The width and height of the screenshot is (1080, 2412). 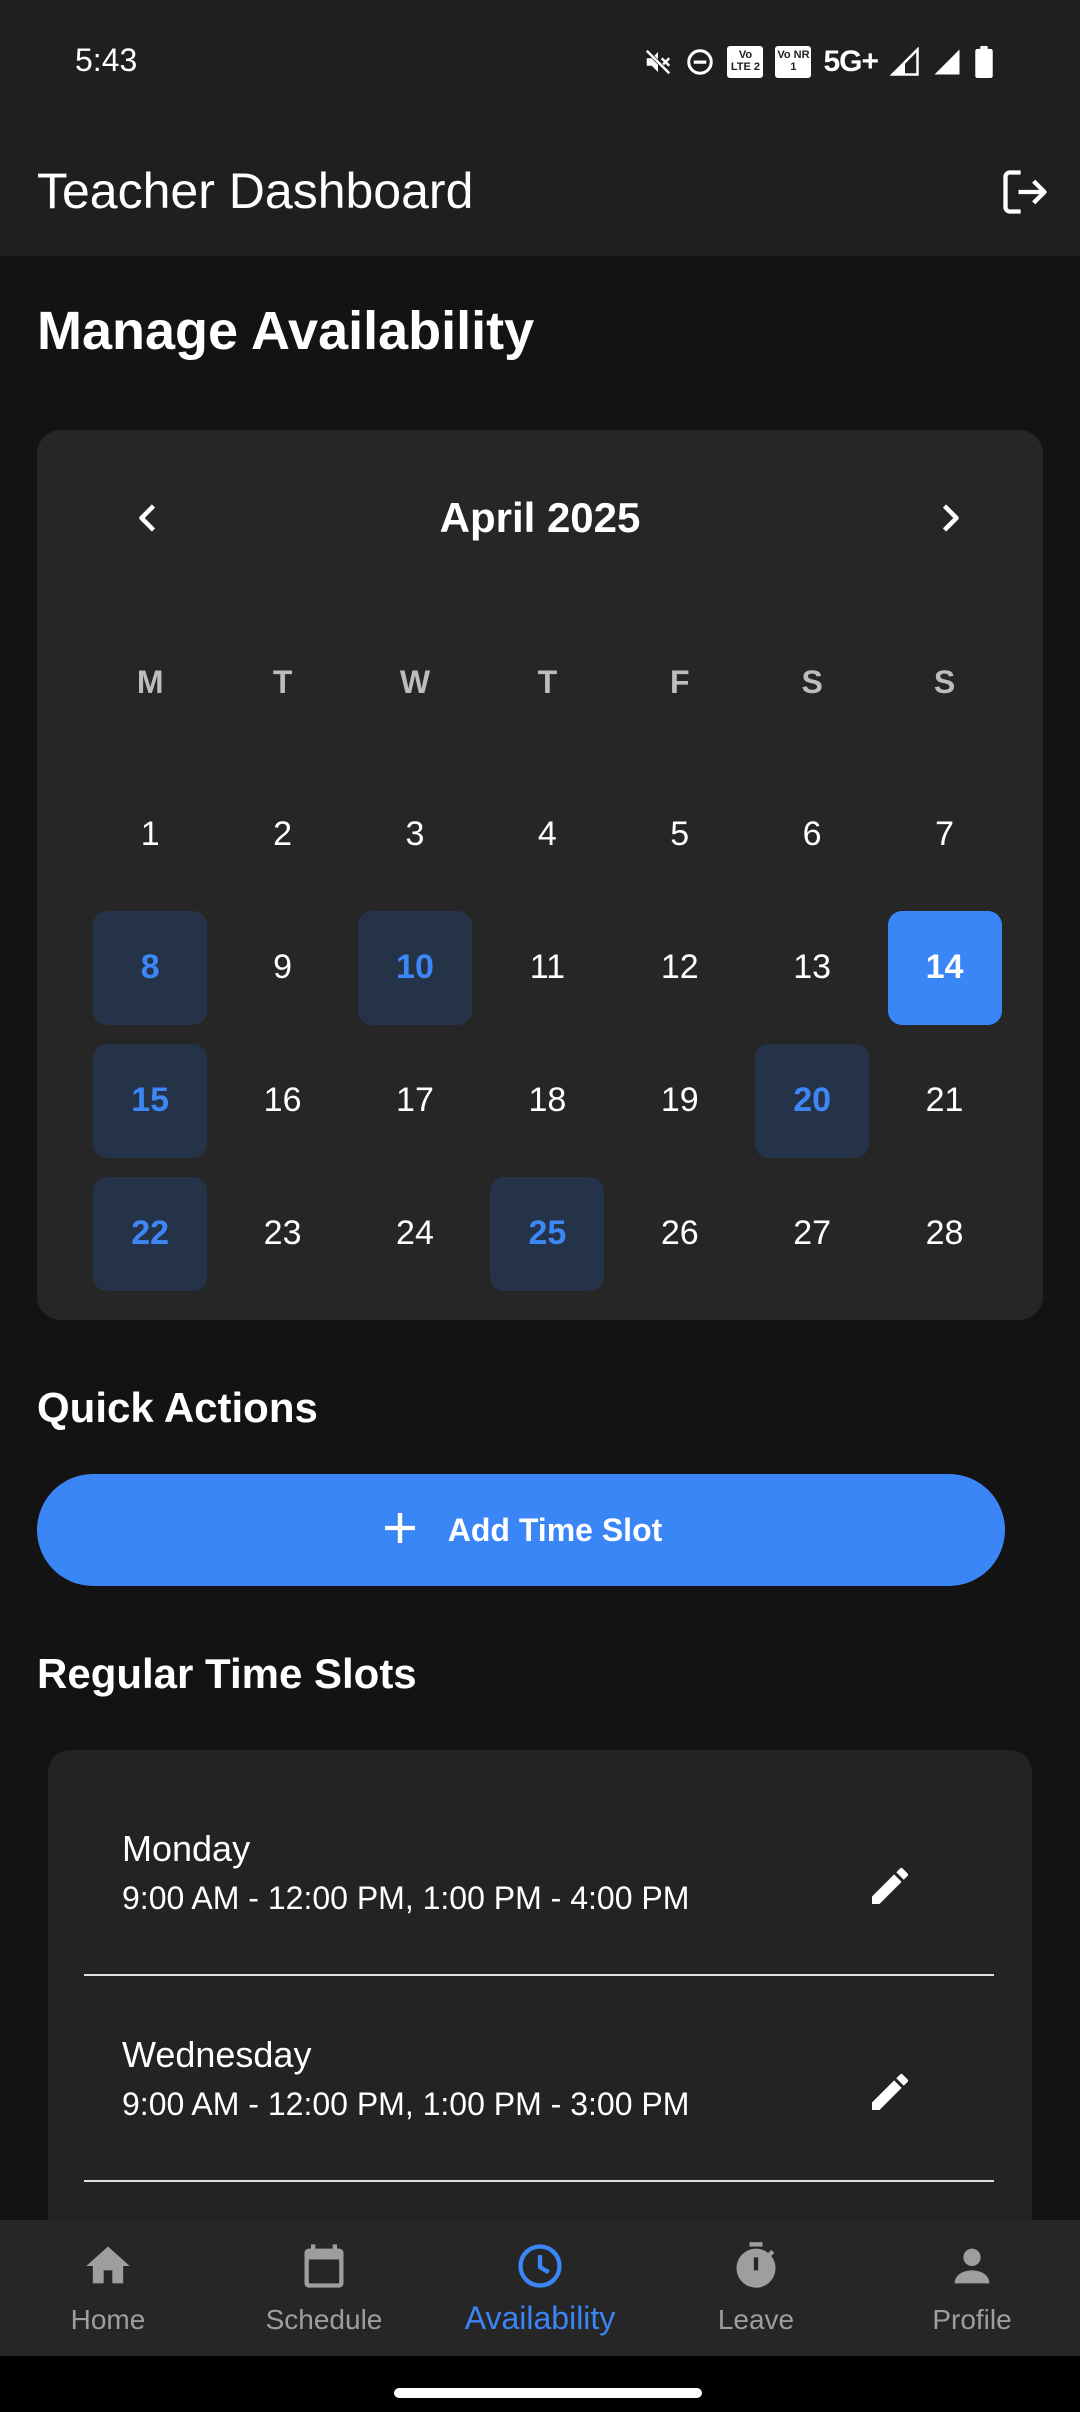 What do you see at coordinates (540, 2318) in the screenshot?
I see `nav-label: Availability` at bounding box center [540, 2318].